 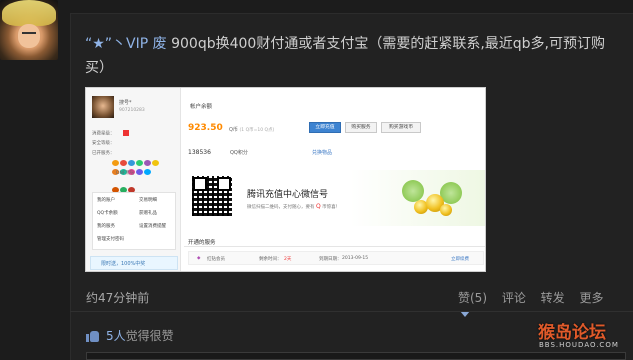 I want to click on menu-reminder: 设置消费提醒, so click(x=152, y=226).